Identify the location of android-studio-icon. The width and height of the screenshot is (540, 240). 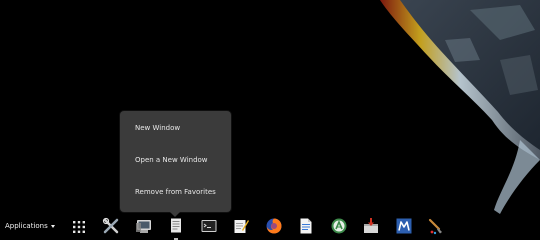
(339, 226).